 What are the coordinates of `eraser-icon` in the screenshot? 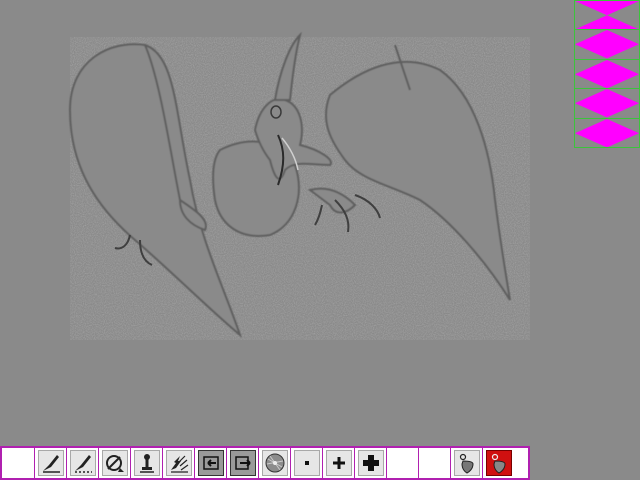 It's located at (114, 463).